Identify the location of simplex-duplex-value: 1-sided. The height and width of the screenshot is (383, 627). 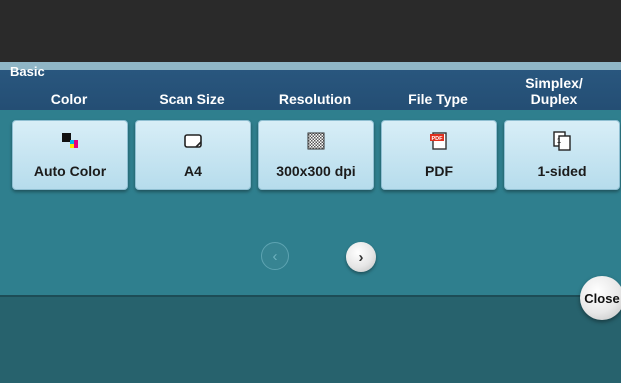
(562, 171).